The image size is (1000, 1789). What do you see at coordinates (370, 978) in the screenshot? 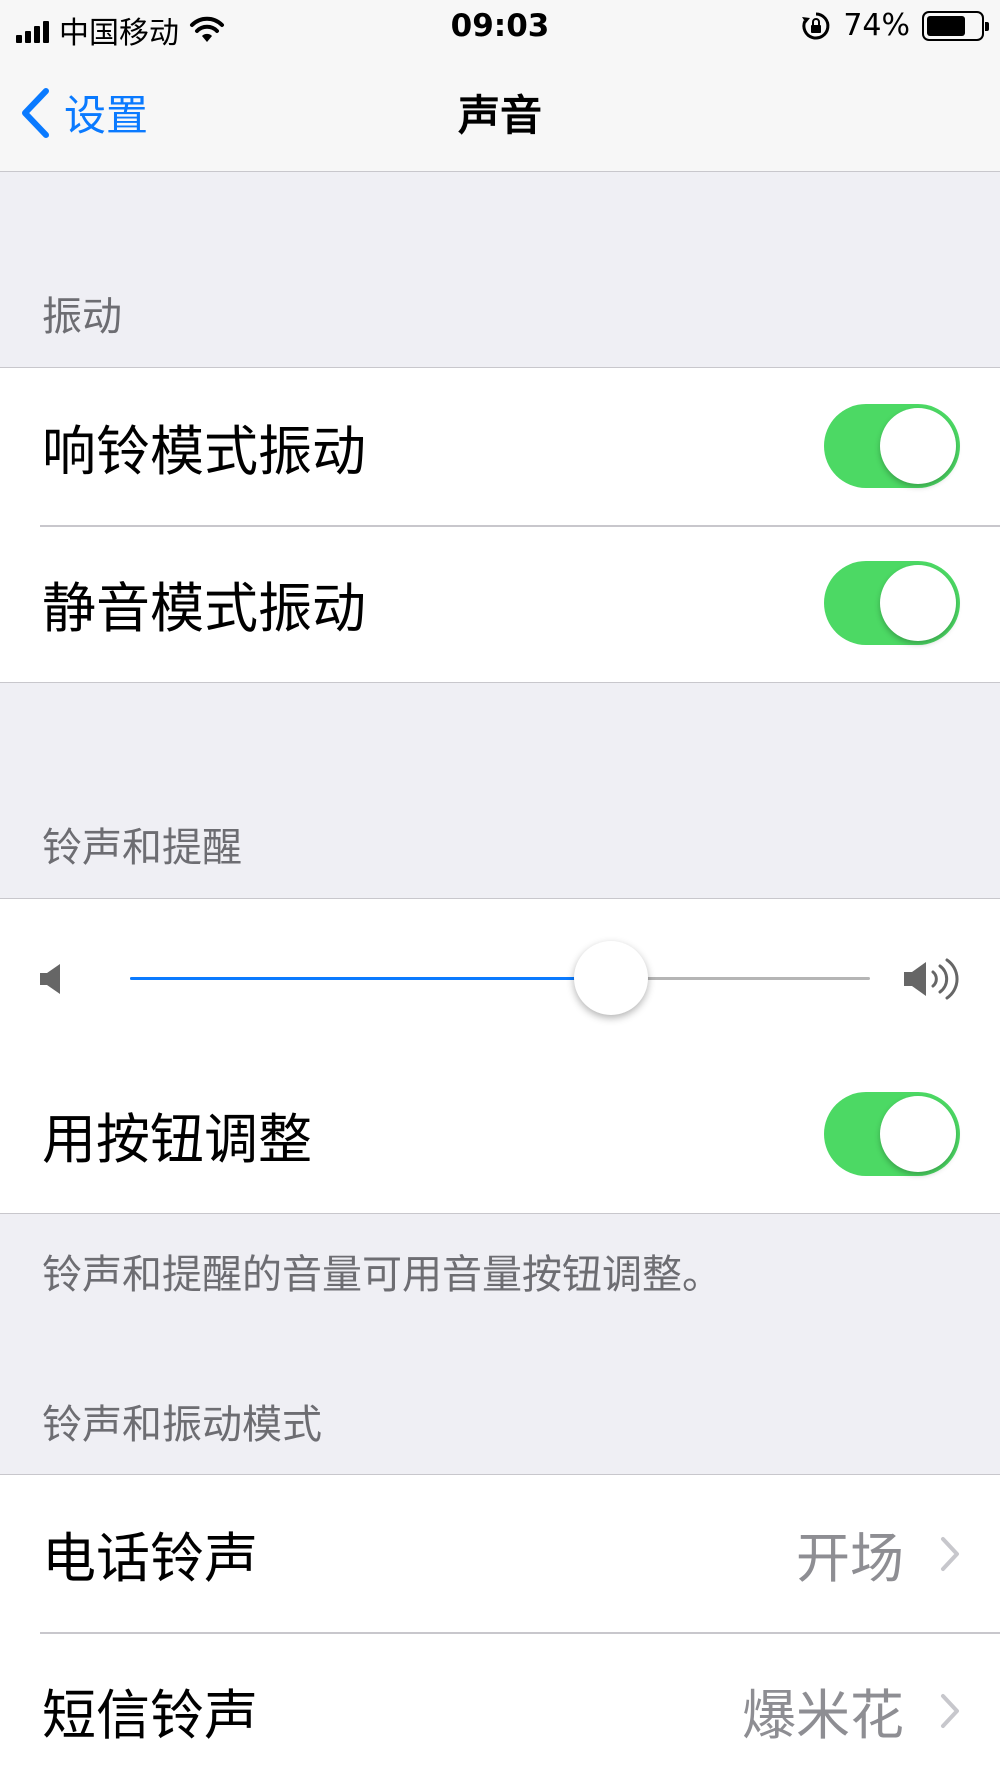
I see `volume-slider-fill` at bounding box center [370, 978].